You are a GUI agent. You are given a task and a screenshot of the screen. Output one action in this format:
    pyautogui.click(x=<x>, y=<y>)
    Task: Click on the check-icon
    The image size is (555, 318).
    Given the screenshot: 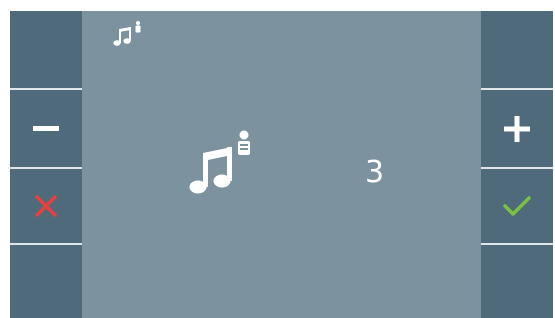 What is the action you would take?
    pyautogui.click(x=517, y=206)
    